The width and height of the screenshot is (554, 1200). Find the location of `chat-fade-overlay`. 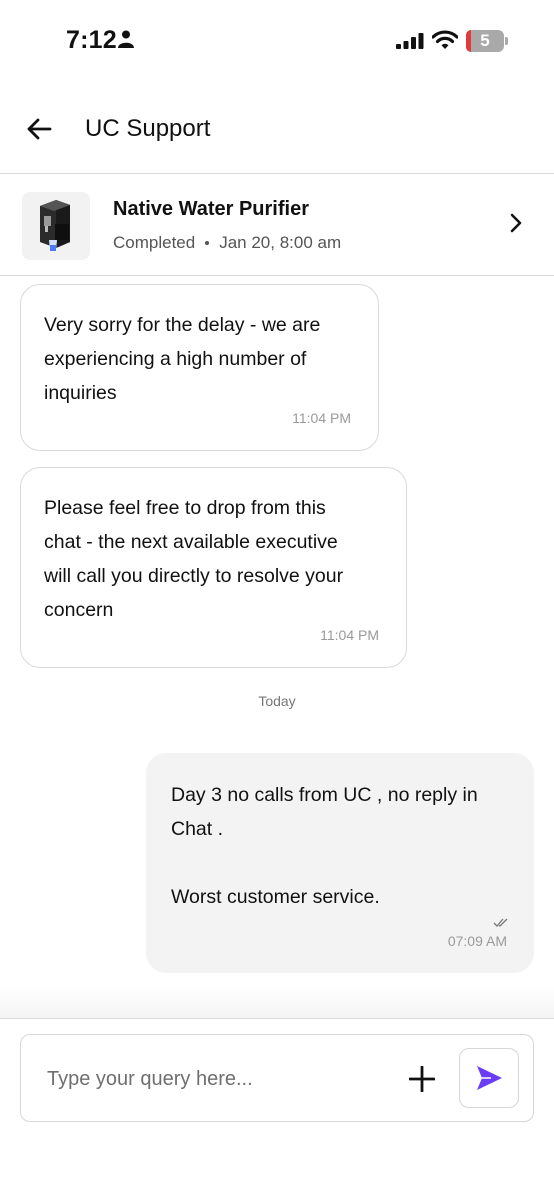

chat-fade-overlay is located at coordinates (277, 1001).